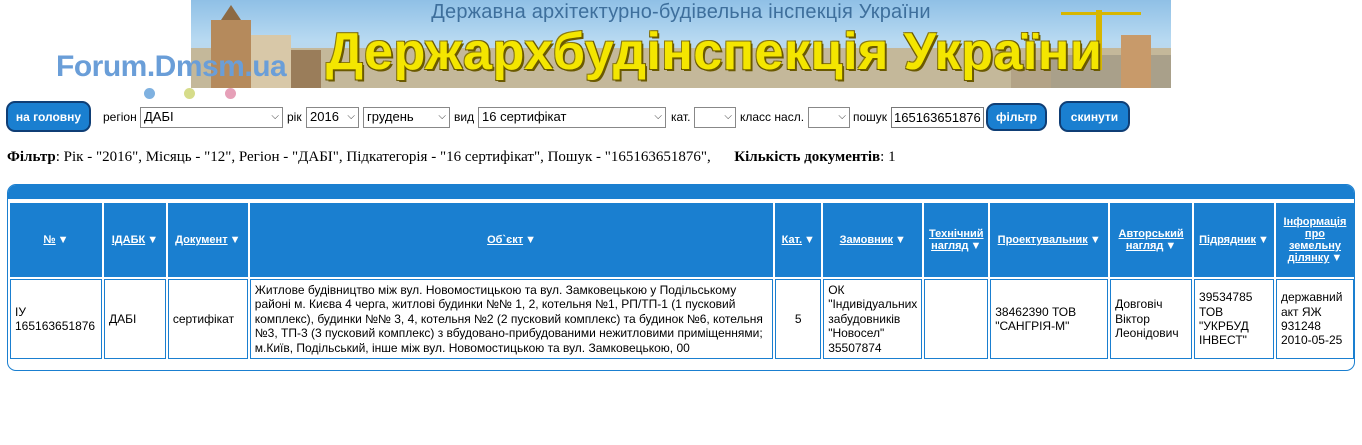 This screenshot has height=445, width=1362. I want to click on column-header-tech-supervision: Технічний нагляд ▼, so click(956, 240).